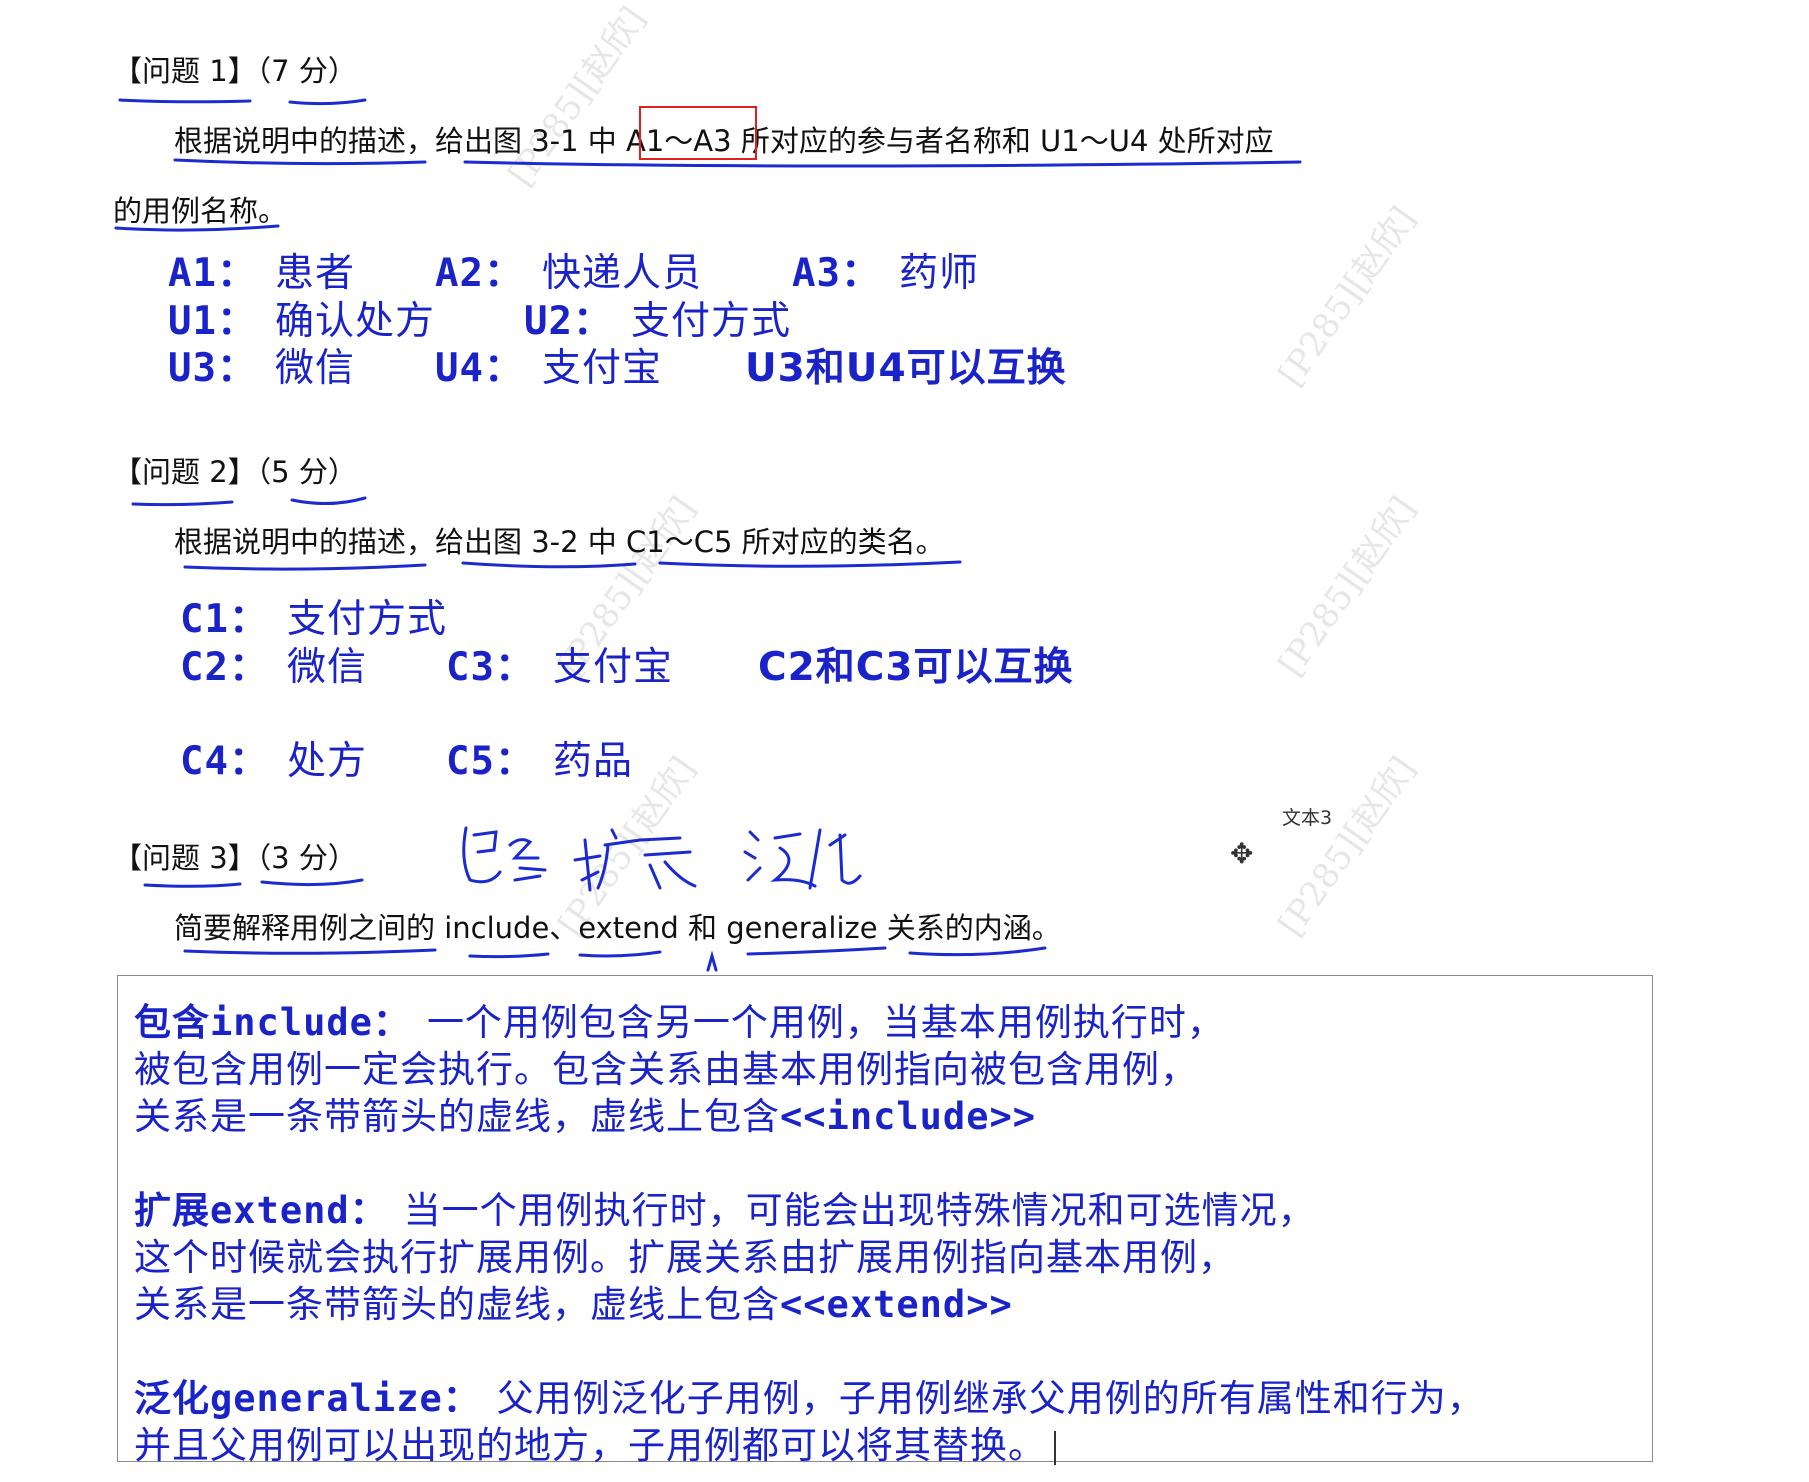 This screenshot has width=1809, height=1482. I want to click on text-caret, so click(1055, 1447).